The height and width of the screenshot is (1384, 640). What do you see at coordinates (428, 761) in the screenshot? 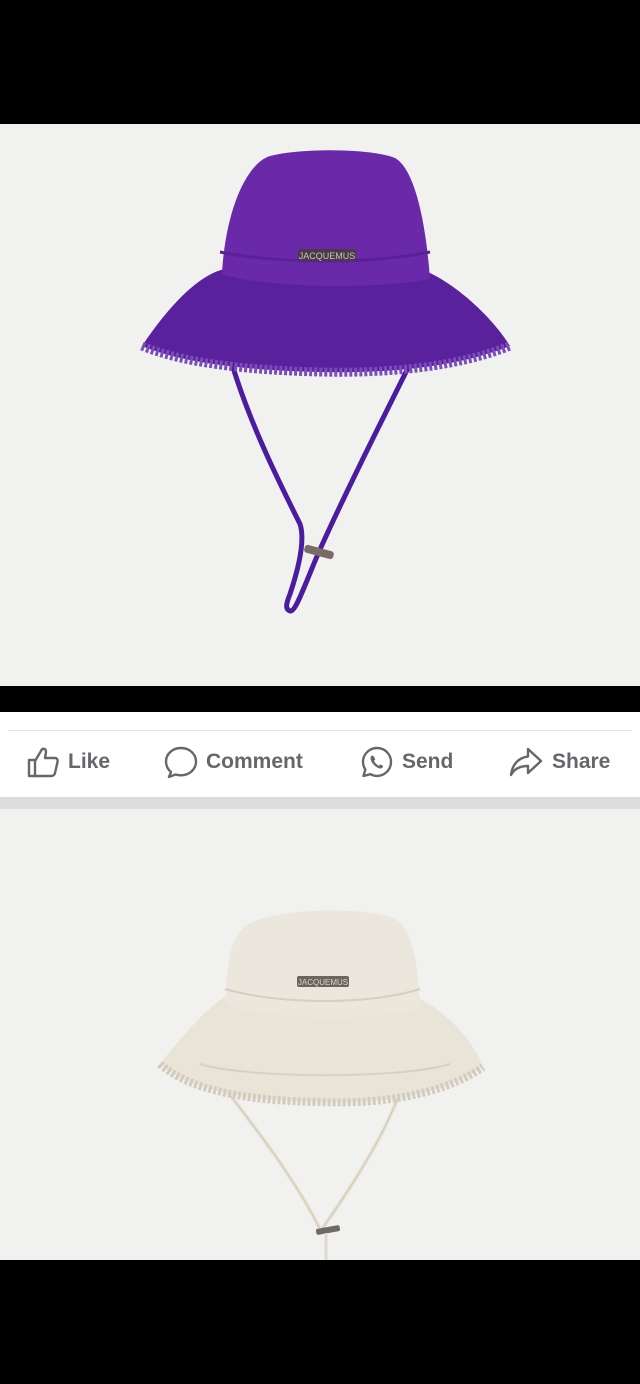
I see `send-label: Send` at bounding box center [428, 761].